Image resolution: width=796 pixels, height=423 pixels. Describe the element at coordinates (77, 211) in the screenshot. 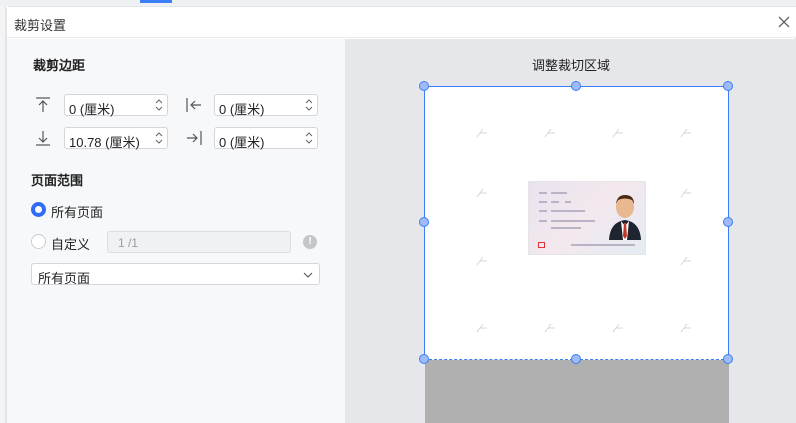

I see `all-pages-label: 所有页面` at that location.